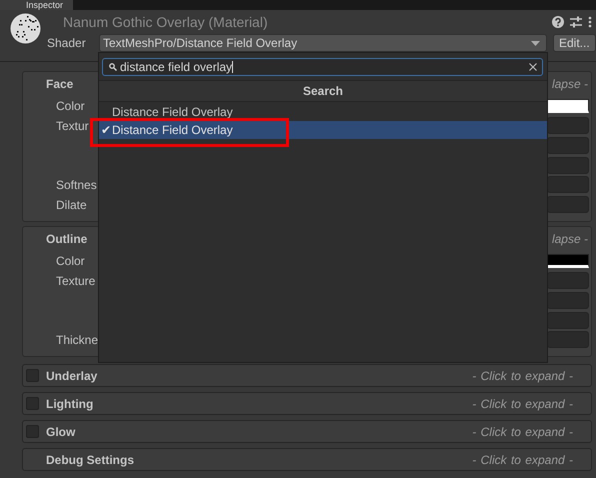 Image resolution: width=596 pixels, height=478 pixels. I want to click on clear-icon, so click(533, 67).